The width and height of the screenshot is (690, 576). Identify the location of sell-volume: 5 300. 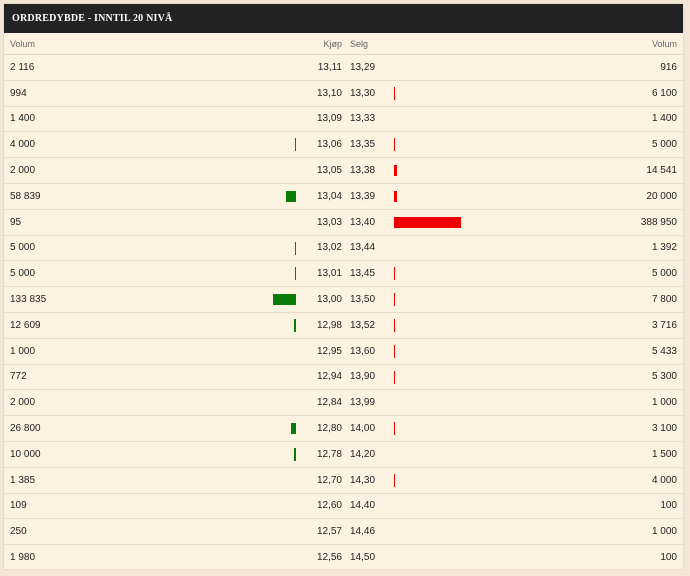
(664, 377).